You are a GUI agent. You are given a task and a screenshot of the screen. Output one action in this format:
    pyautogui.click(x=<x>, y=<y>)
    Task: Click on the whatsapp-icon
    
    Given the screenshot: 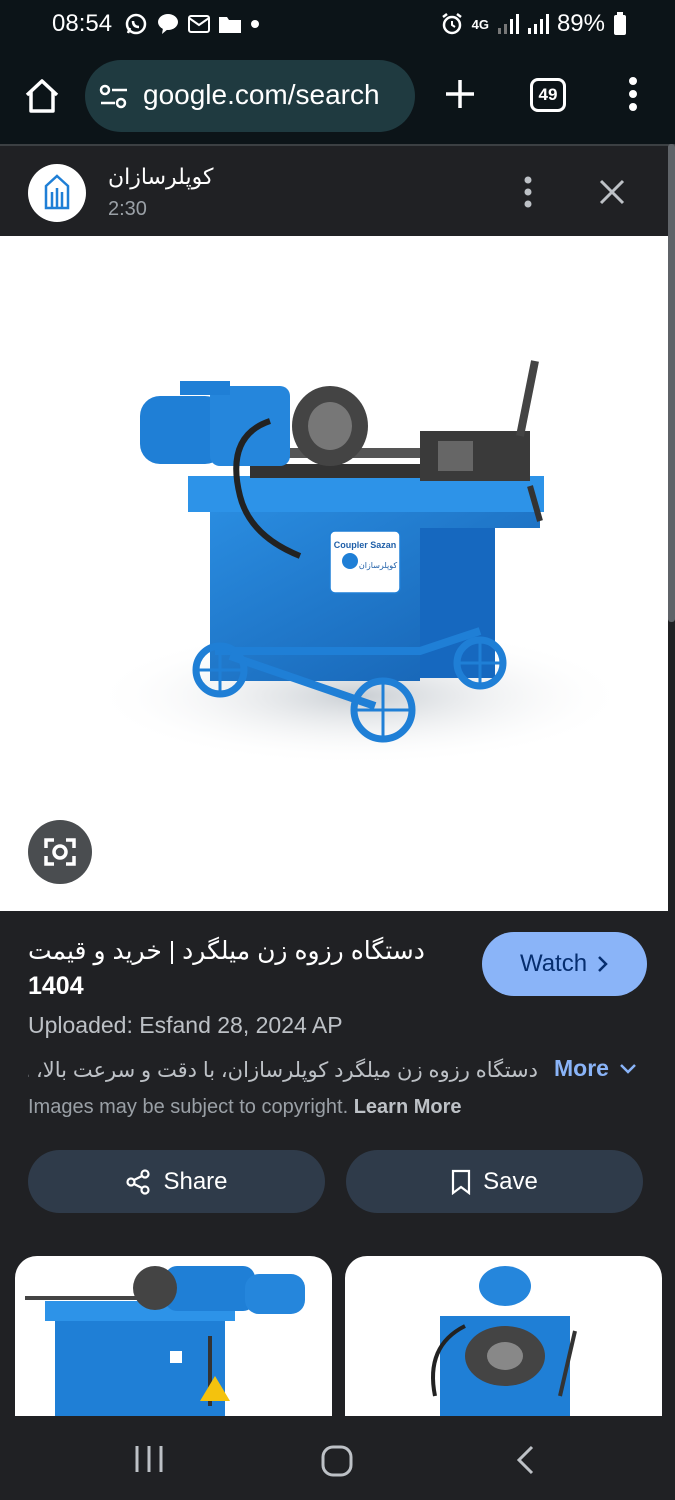 What is the action you would take?
    pyautogui.click(x=136, y=24)
    